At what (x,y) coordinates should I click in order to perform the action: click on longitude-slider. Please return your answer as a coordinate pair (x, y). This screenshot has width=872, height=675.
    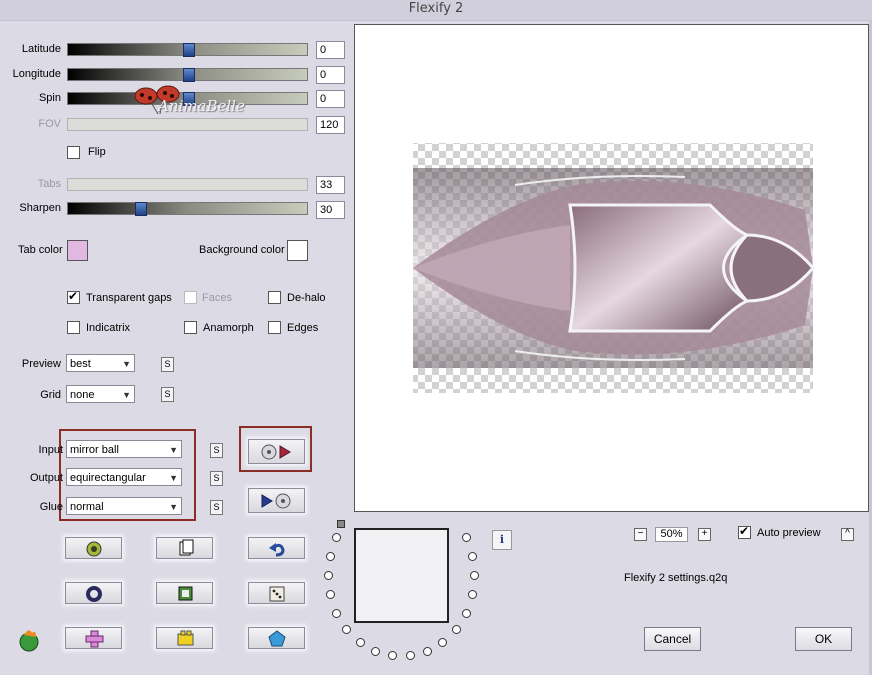
    Looking at the image, I should click on (187, 75).